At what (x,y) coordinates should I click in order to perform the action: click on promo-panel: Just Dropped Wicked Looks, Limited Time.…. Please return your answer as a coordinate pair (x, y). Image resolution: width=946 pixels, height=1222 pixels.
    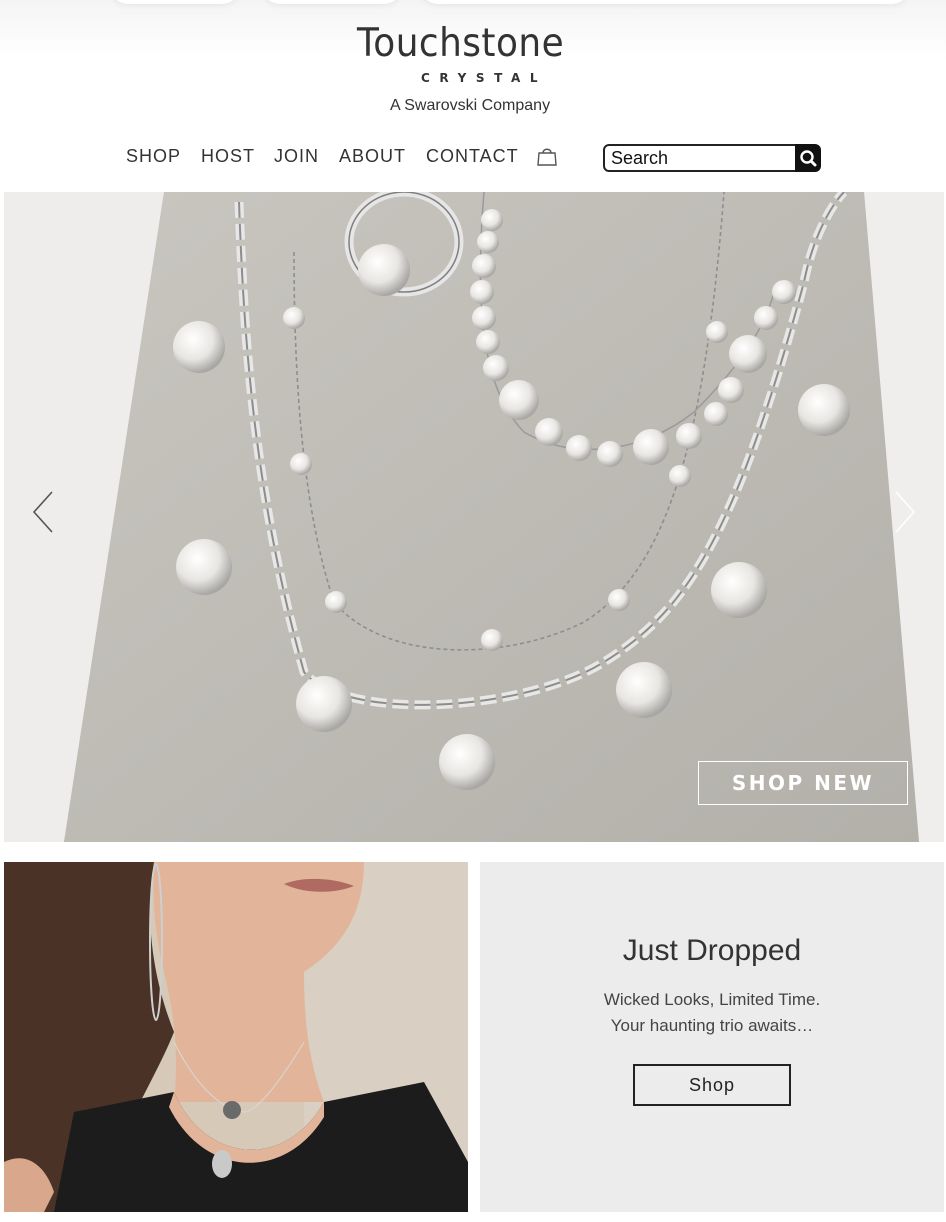
    Looking at the image, I should click on (712, 1037).